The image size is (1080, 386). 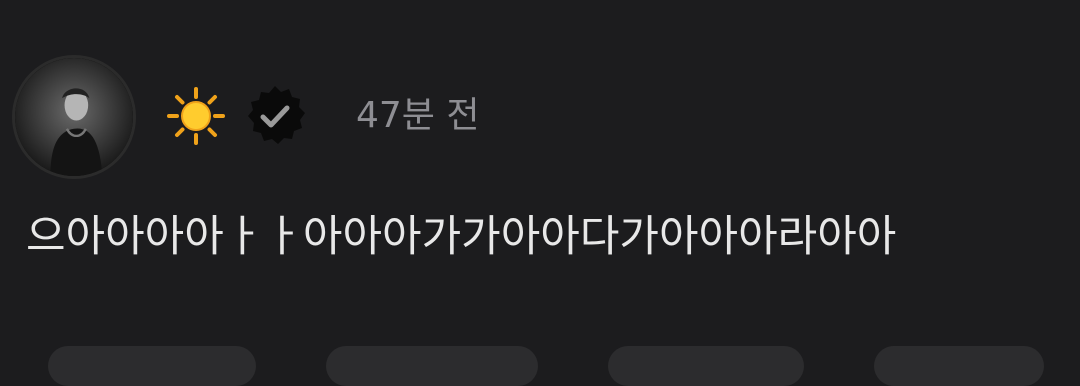 What do you see at coordinates (461, 237) in the screenshot?
I see `post-body-text: 으아아아아ㅏㅏ아아아가가아아다가아아아라아아` at bounding box center [461, 237].